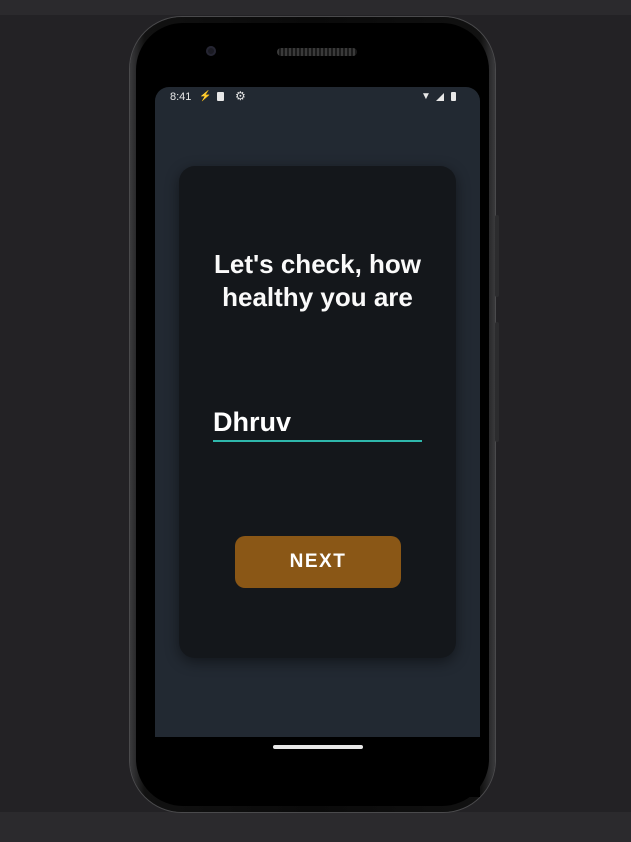 This screenshot has height=842, width=631. I want to click on power-button, so click(497, 256).